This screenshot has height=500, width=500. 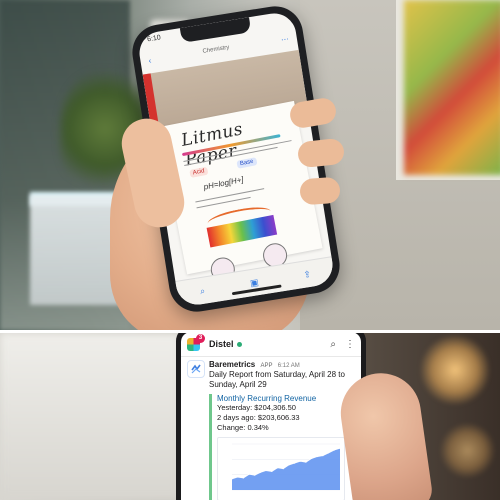 What do you see at coordinates (320, 191) in the screenshot?
I see `finger` at bounding box center [320, 191].